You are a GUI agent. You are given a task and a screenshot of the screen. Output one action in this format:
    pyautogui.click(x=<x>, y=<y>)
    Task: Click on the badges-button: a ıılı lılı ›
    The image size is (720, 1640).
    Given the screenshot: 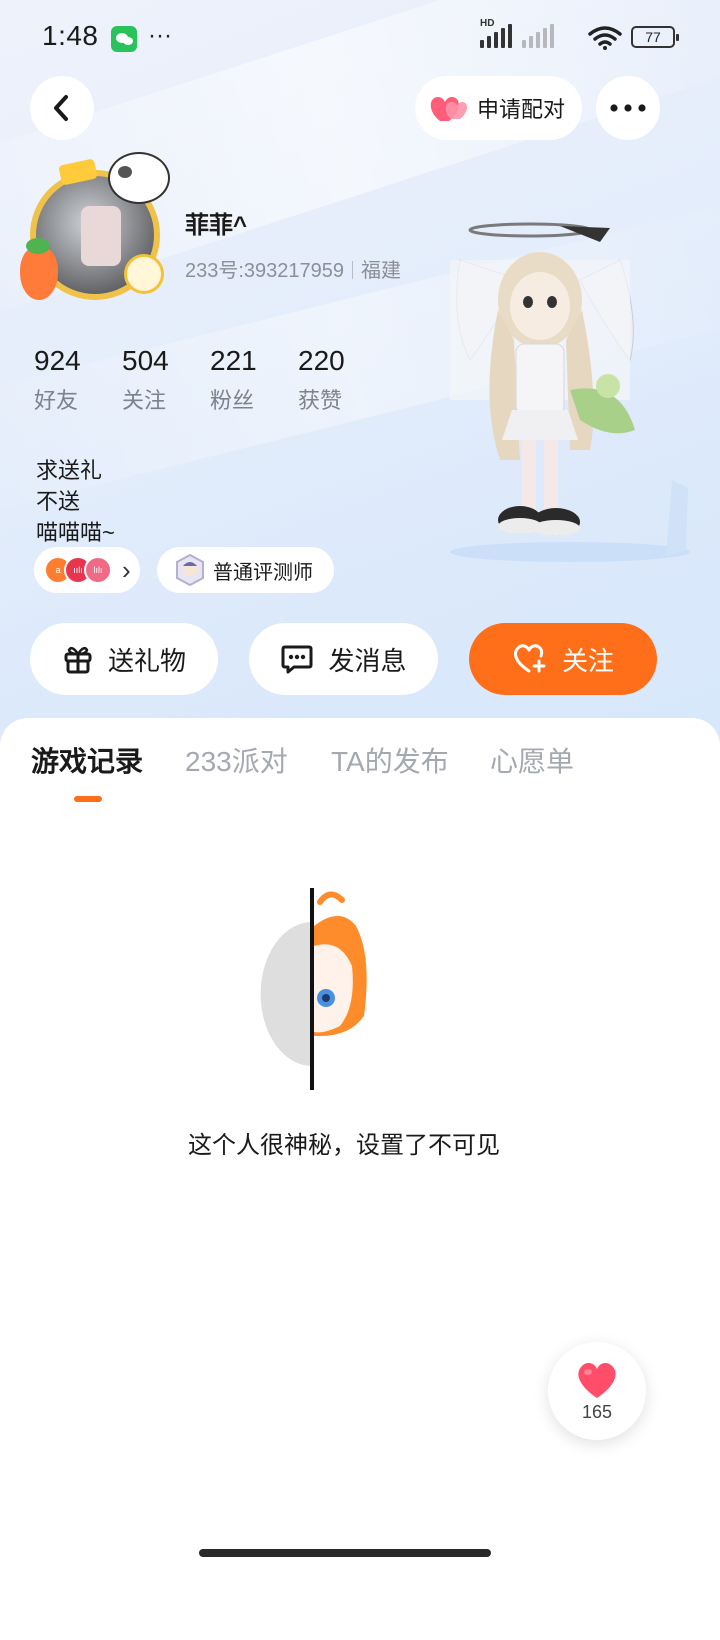 What is the action you would take?
    pyautogui.click(x=87, y=570)
    